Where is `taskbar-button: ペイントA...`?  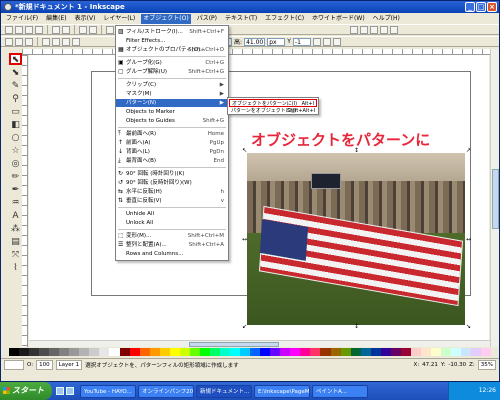
taskbar-button: ペイントA... is located at coordinates (340, 391).